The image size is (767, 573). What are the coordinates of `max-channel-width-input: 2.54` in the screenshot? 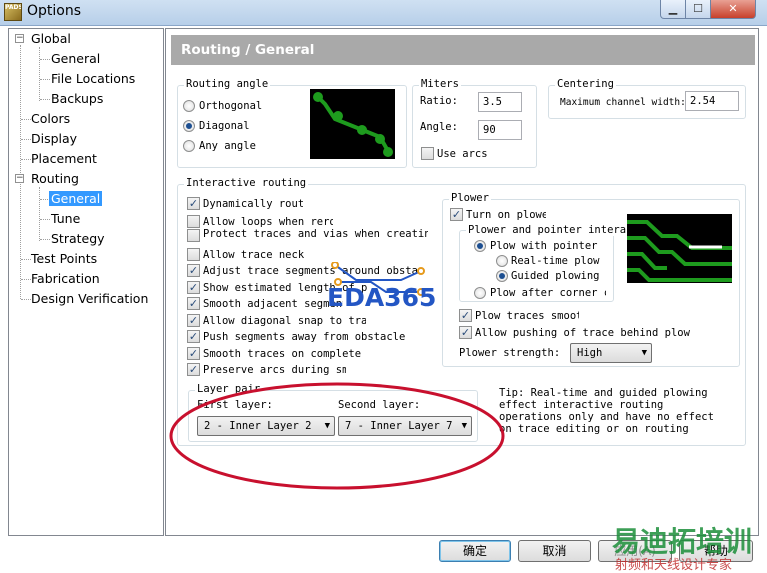 It's located at (712, 101).